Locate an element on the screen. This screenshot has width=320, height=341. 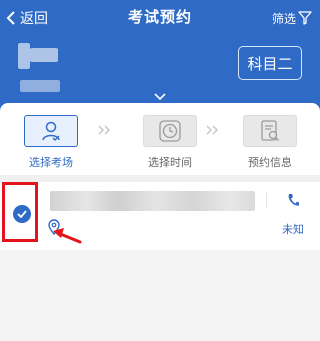
clock-icon is located at coordinates (170, 131).